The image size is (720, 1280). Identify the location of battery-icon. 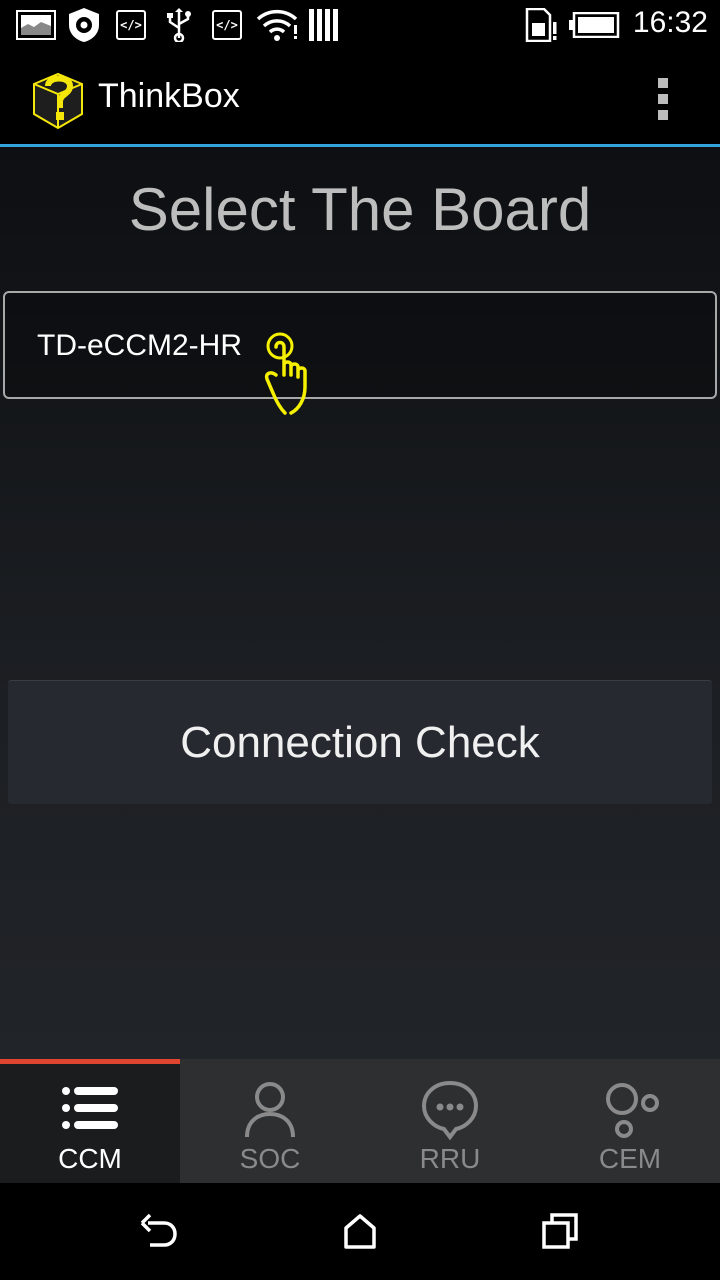
(594, 25).